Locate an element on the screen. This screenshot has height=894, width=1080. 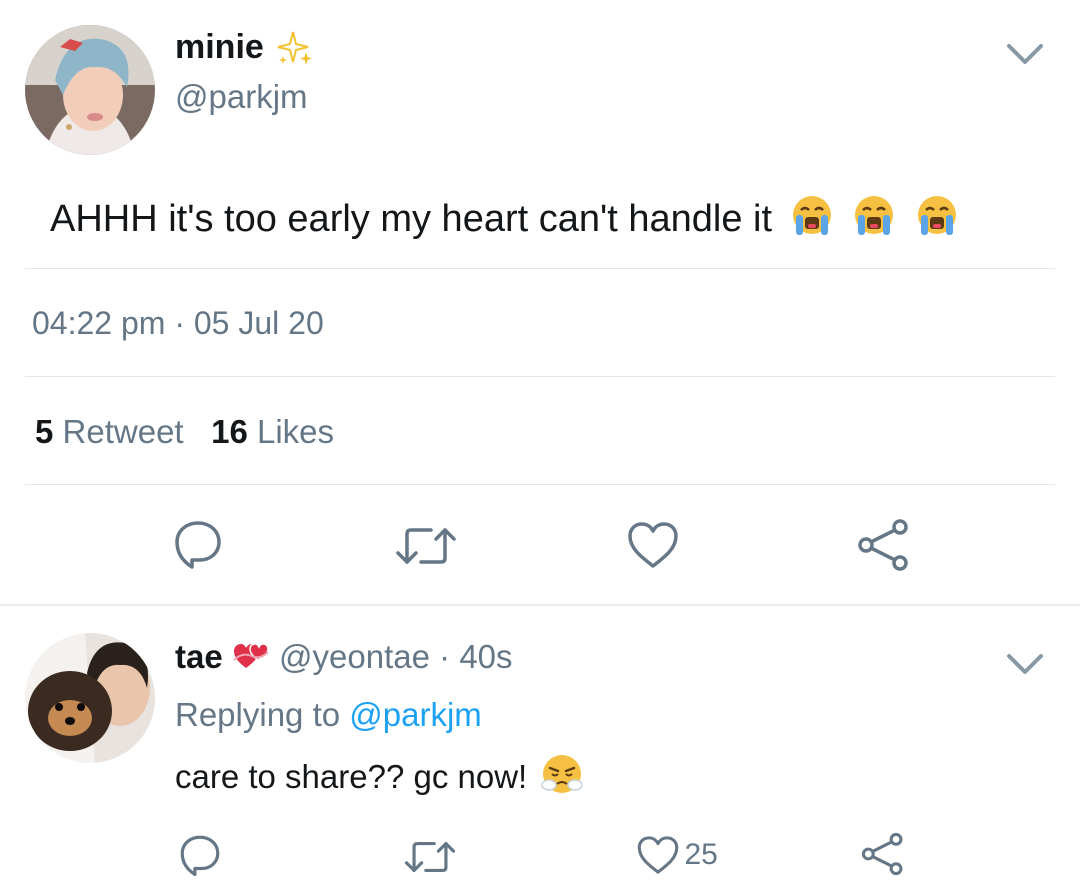
tweet-age: 40s is located at coordinates (485, 656).